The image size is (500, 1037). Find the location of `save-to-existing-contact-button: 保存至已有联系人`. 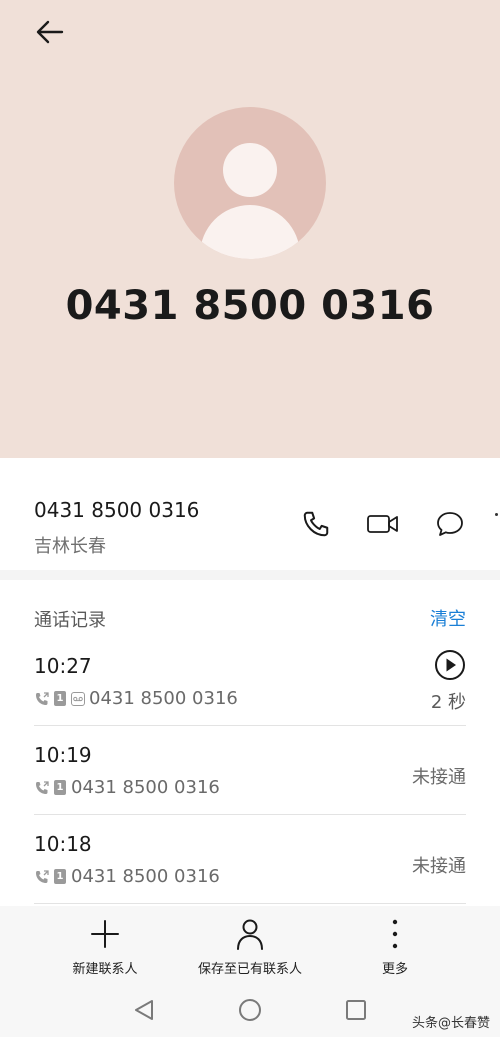

save-to-existing-contact-button: 保存至已有联系人 is located at coordinates (250, 946).